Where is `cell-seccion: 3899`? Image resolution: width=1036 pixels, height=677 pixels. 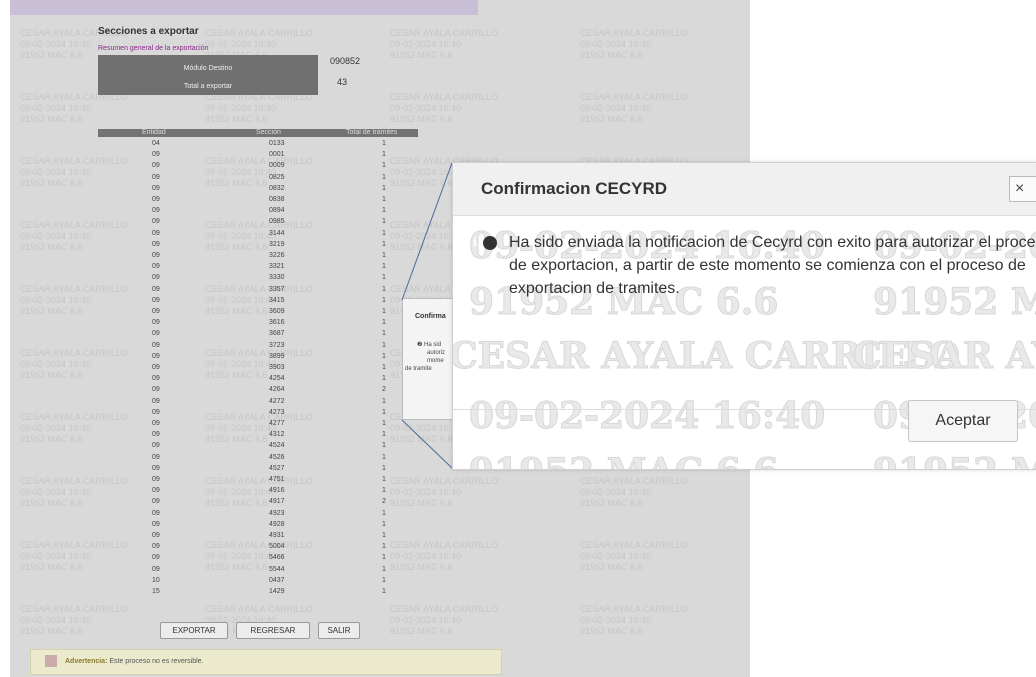
cell-seccion: 3899 is located at coordinates (277, 356).